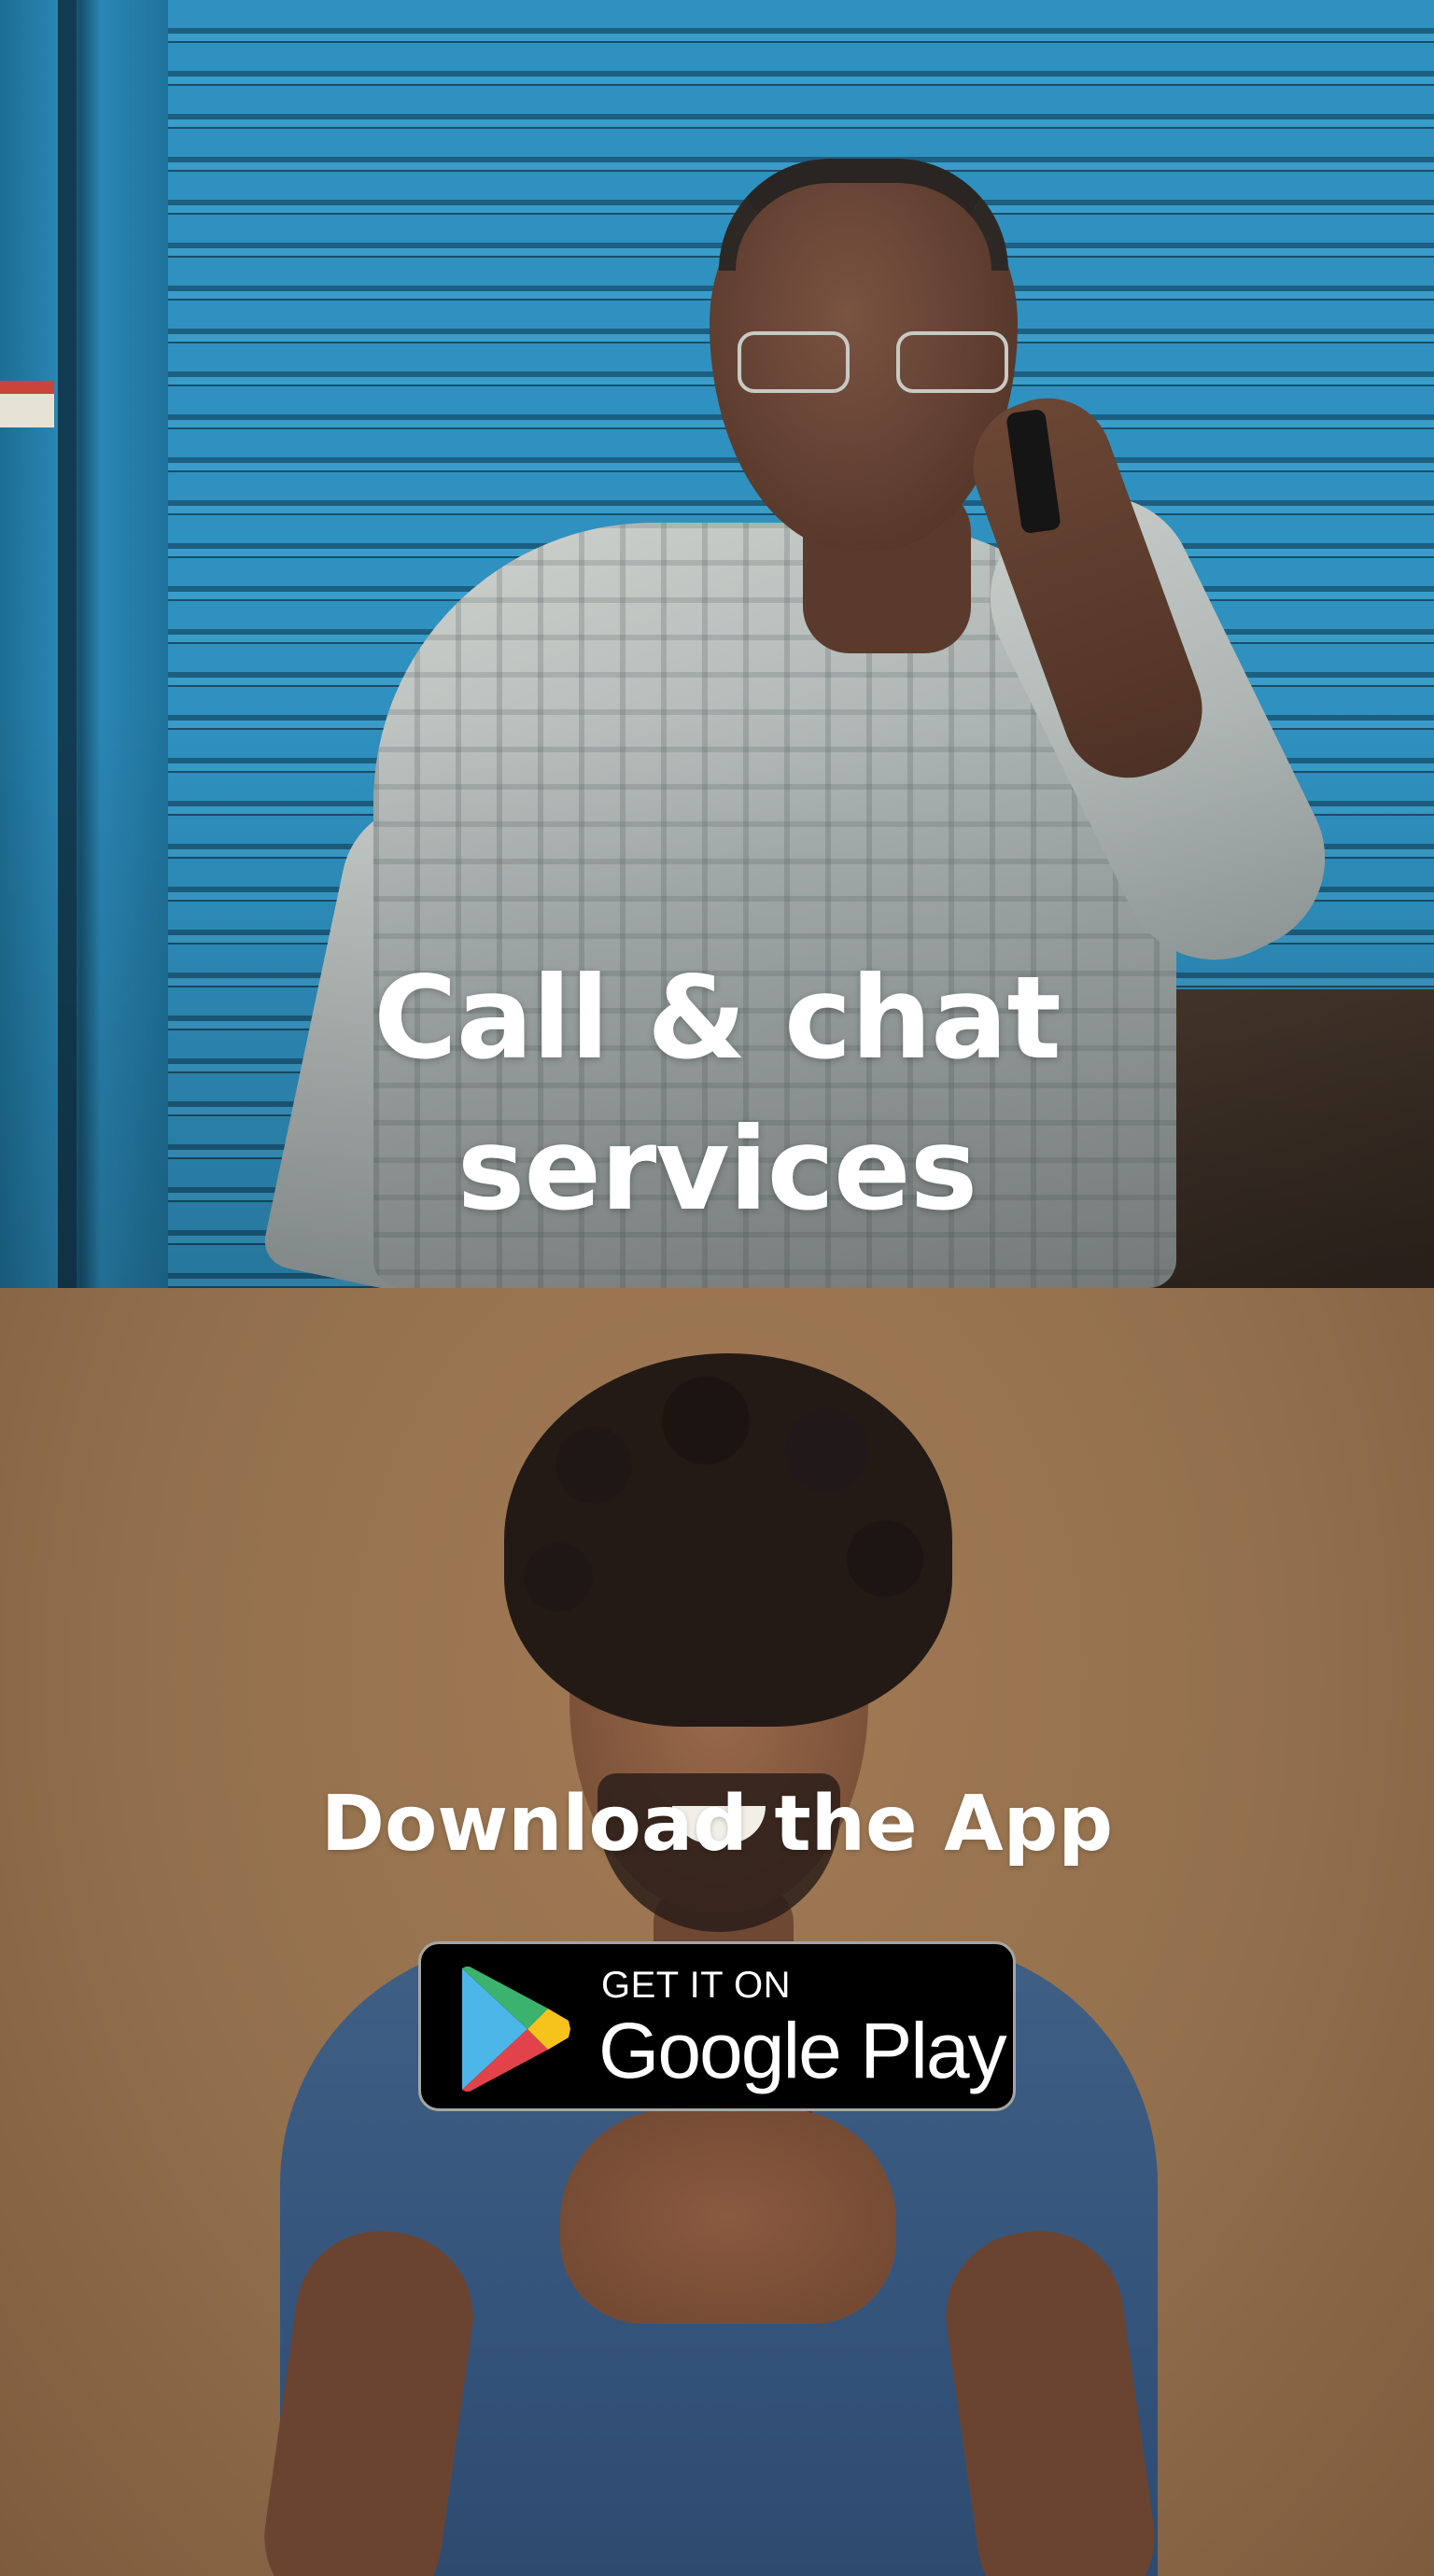 The height and width of the screenshot is (2576, 1434). I want to click on badge-top-text: GET IT ON, so click(696, 1985).